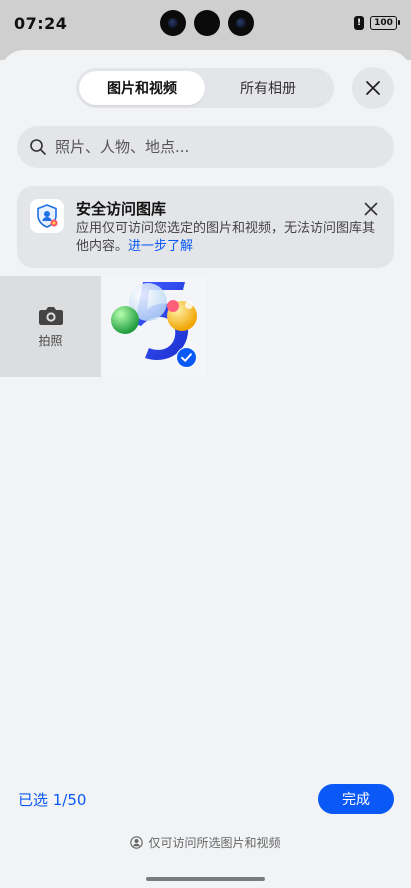  Describe the element at coordinates (359, 23) in the screenshot. I see `alert-icon: !` at that location.